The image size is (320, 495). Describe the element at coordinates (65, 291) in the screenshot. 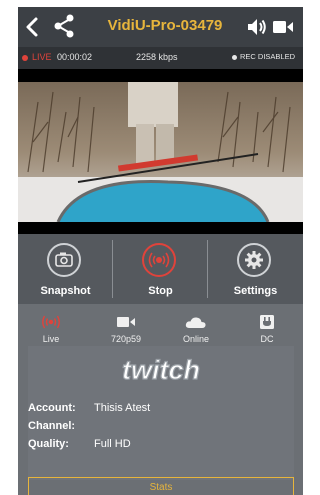

I see `snapshot-label: Snapshot` at that location.